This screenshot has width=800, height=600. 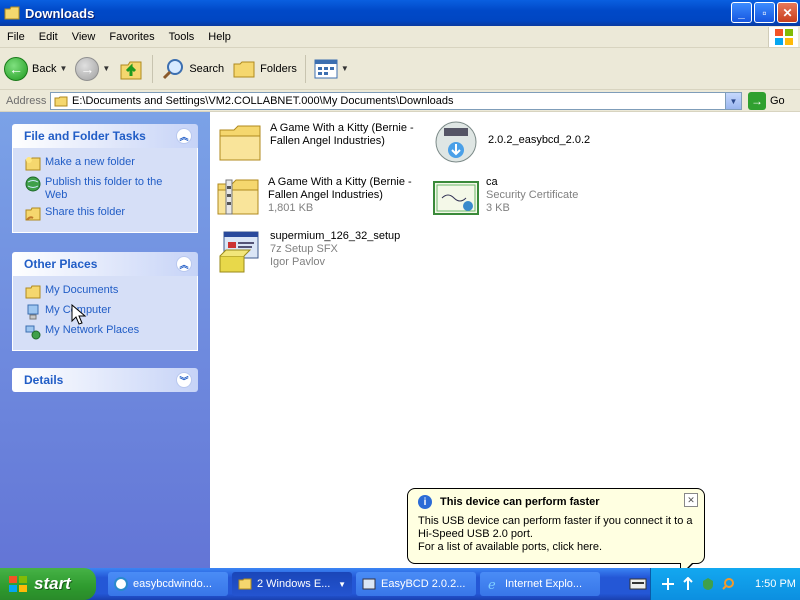 I want to click on start-label: start, so click(x=52, y=583).